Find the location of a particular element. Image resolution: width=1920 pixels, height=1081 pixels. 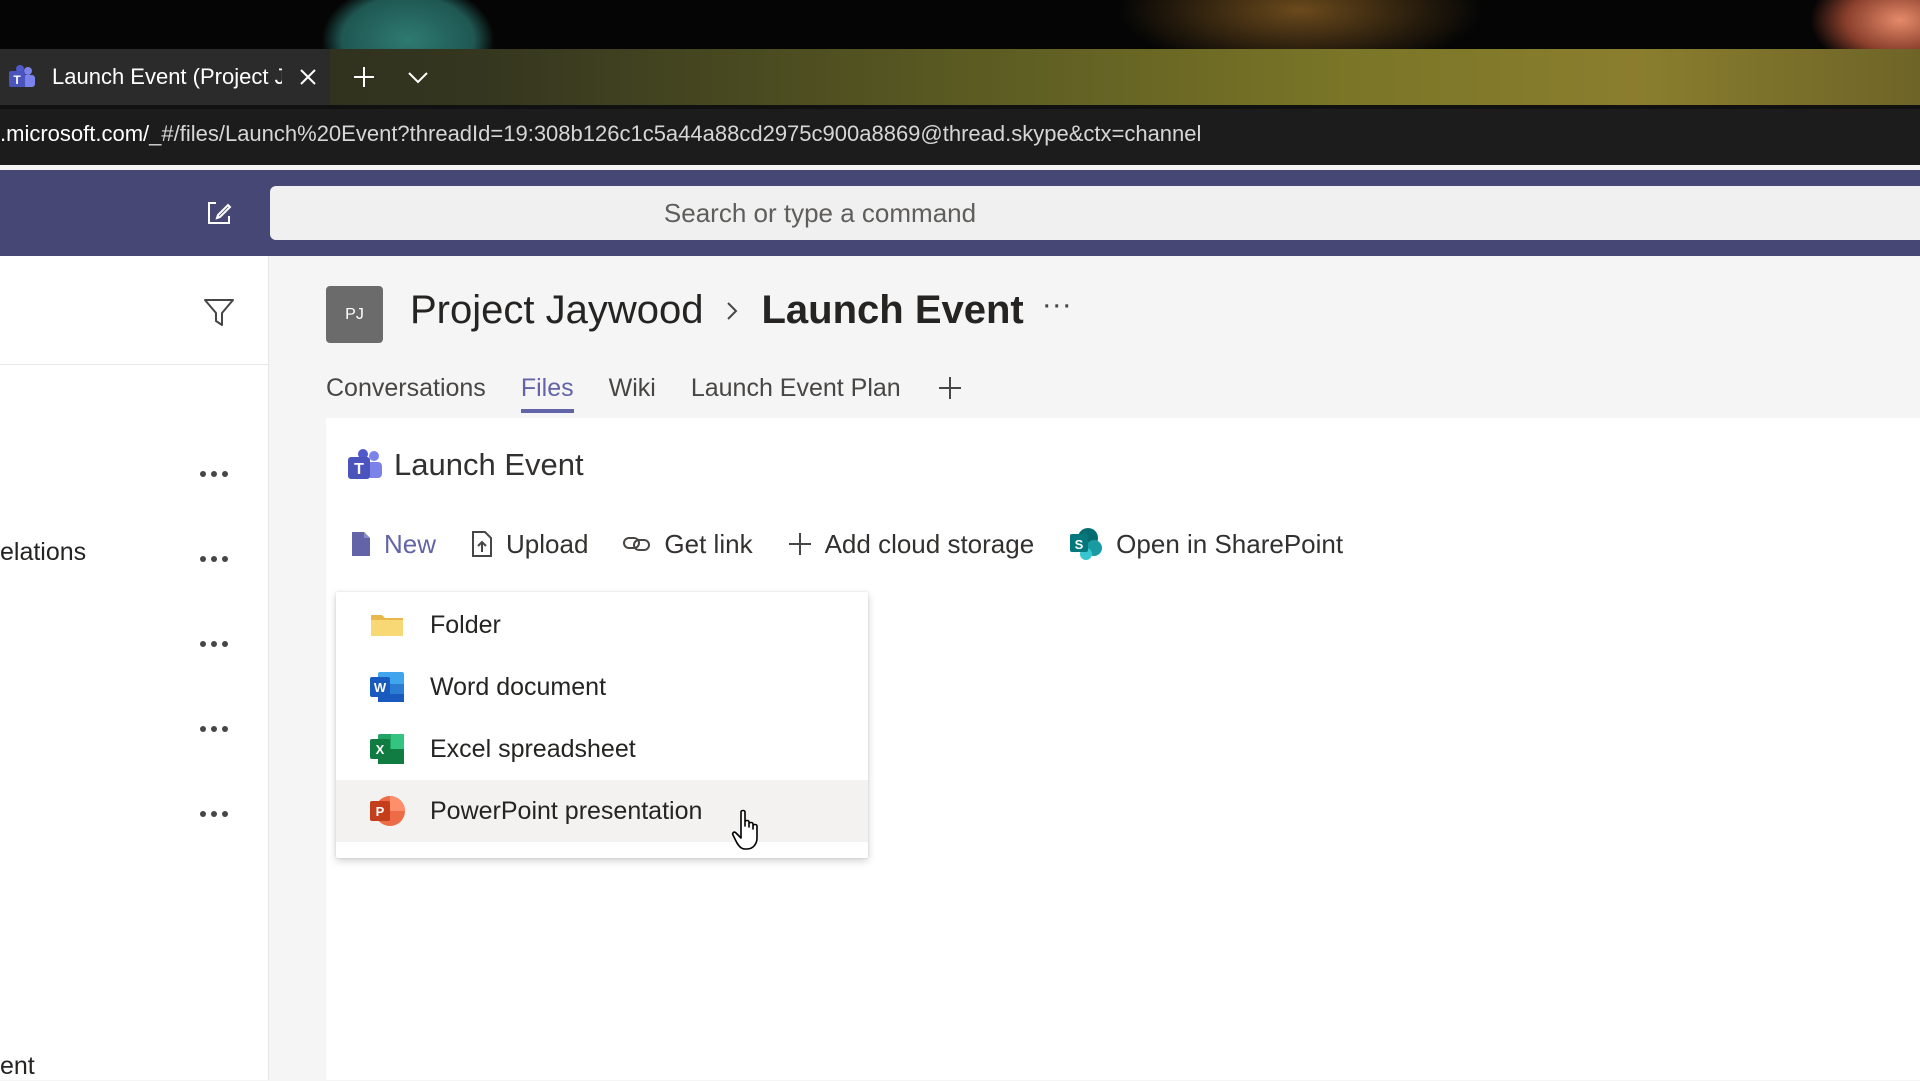

tab-wiki: Wiki is located at coordinates (632, 391).